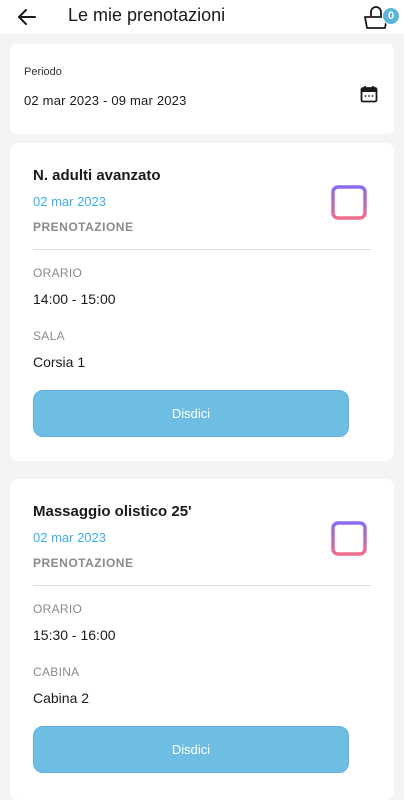 This screenshot has height=800, width=404. I want to click on place-value: Corsia 1, so click(59, 362).